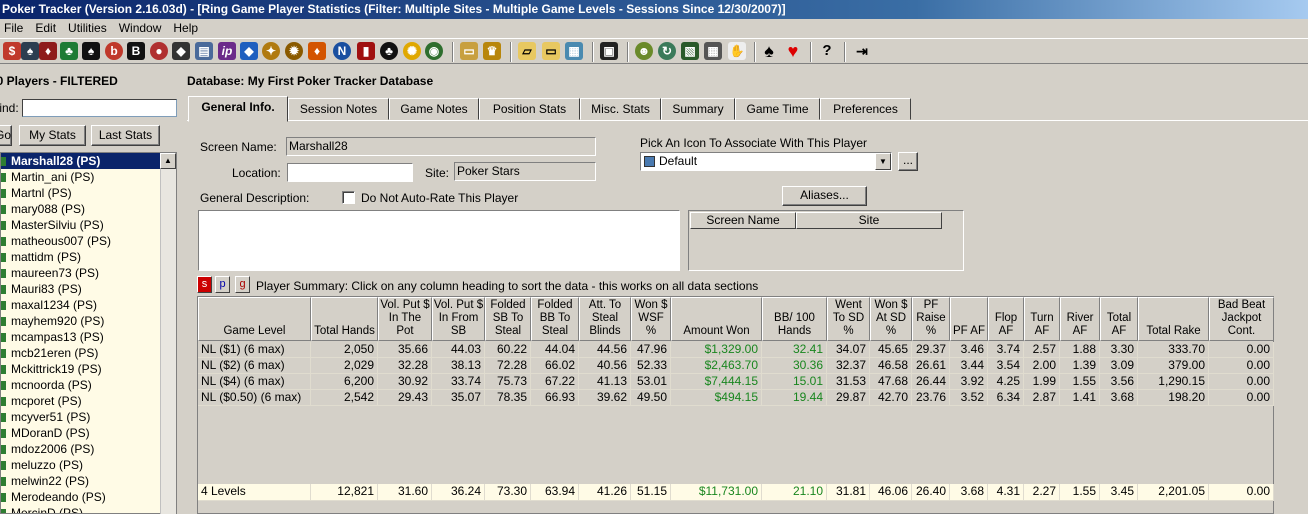 The width and height of the screenshot is (1308, 514). I want to click on toolbar-icon-graph: ▧, so click(690, 51).